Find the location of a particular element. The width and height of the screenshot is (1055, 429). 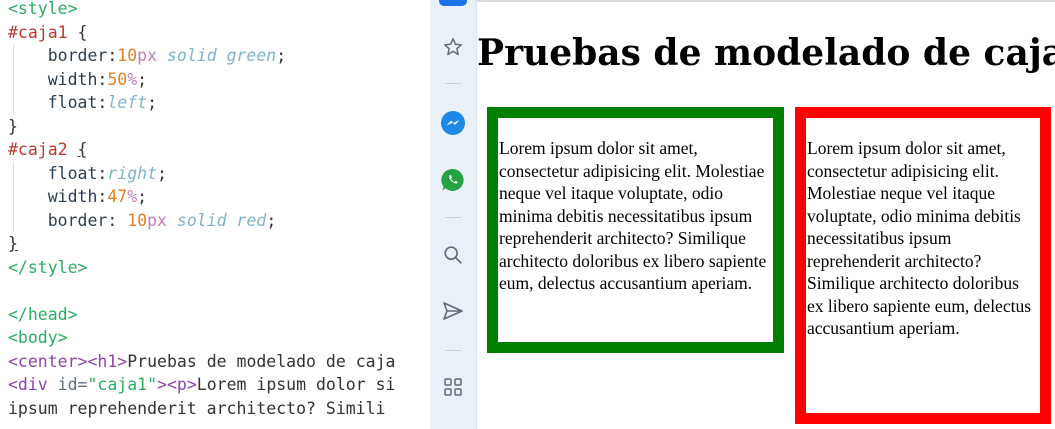

code-line: </style> is located at coordinates (47, 267).